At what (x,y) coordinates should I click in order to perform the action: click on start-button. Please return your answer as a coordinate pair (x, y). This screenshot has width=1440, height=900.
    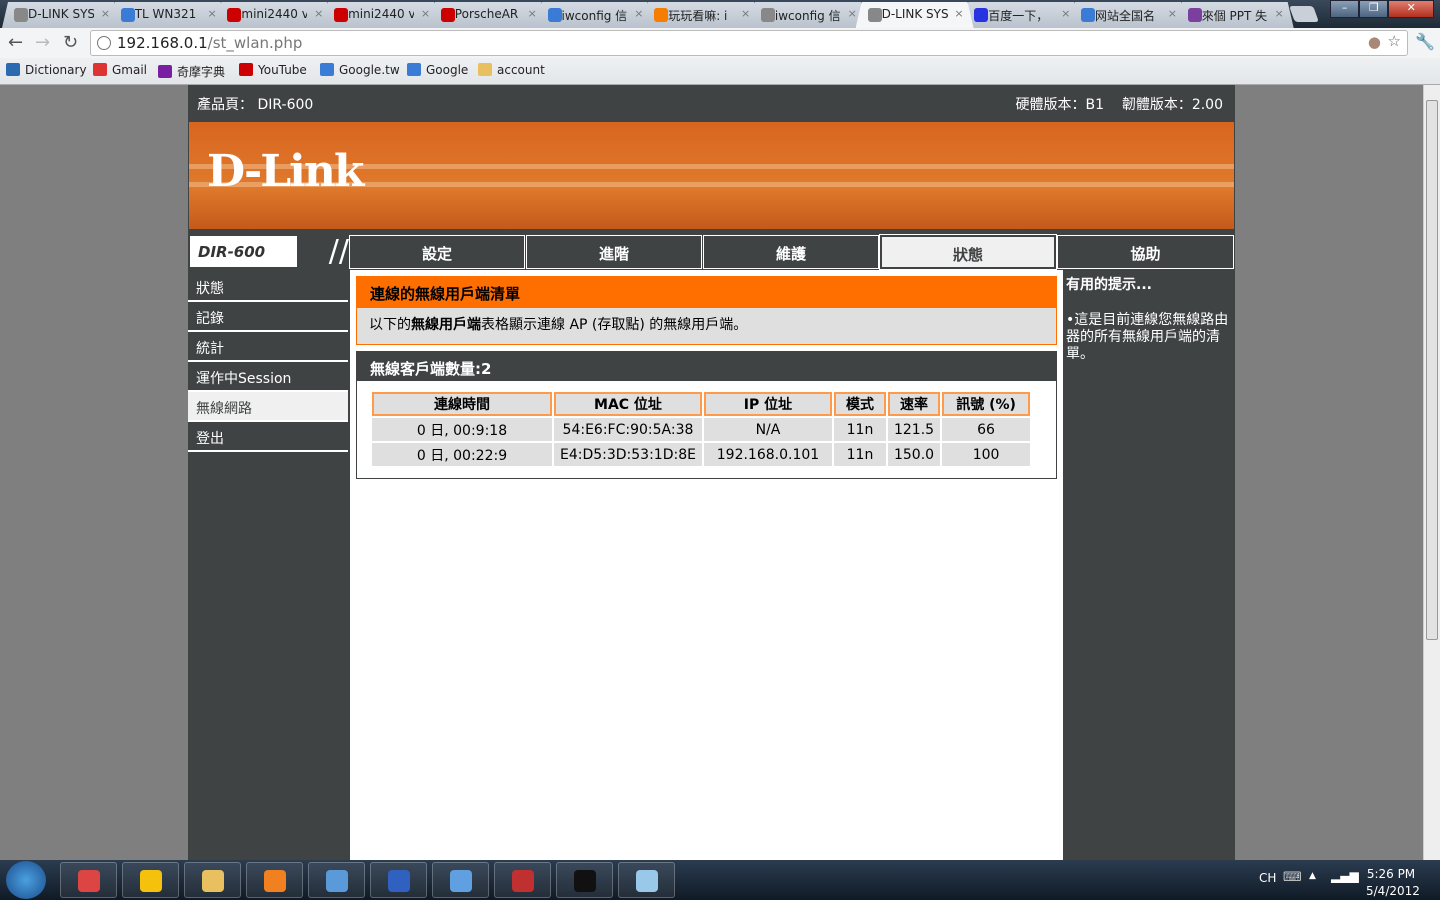
    Looking at the image, I should click on (26, 880).